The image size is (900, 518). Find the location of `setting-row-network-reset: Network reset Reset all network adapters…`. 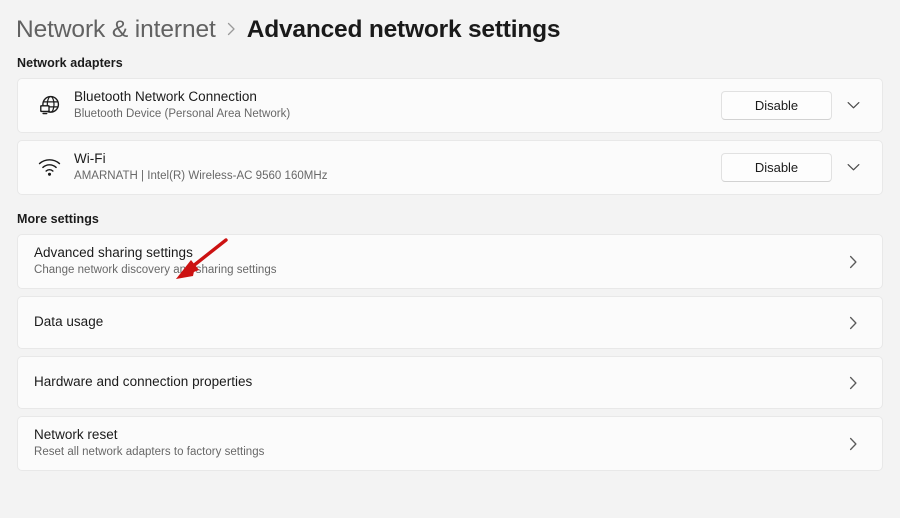

setting-row-network-reset: Network reset Reset all network adapters… is located at coordinates (450, 443).